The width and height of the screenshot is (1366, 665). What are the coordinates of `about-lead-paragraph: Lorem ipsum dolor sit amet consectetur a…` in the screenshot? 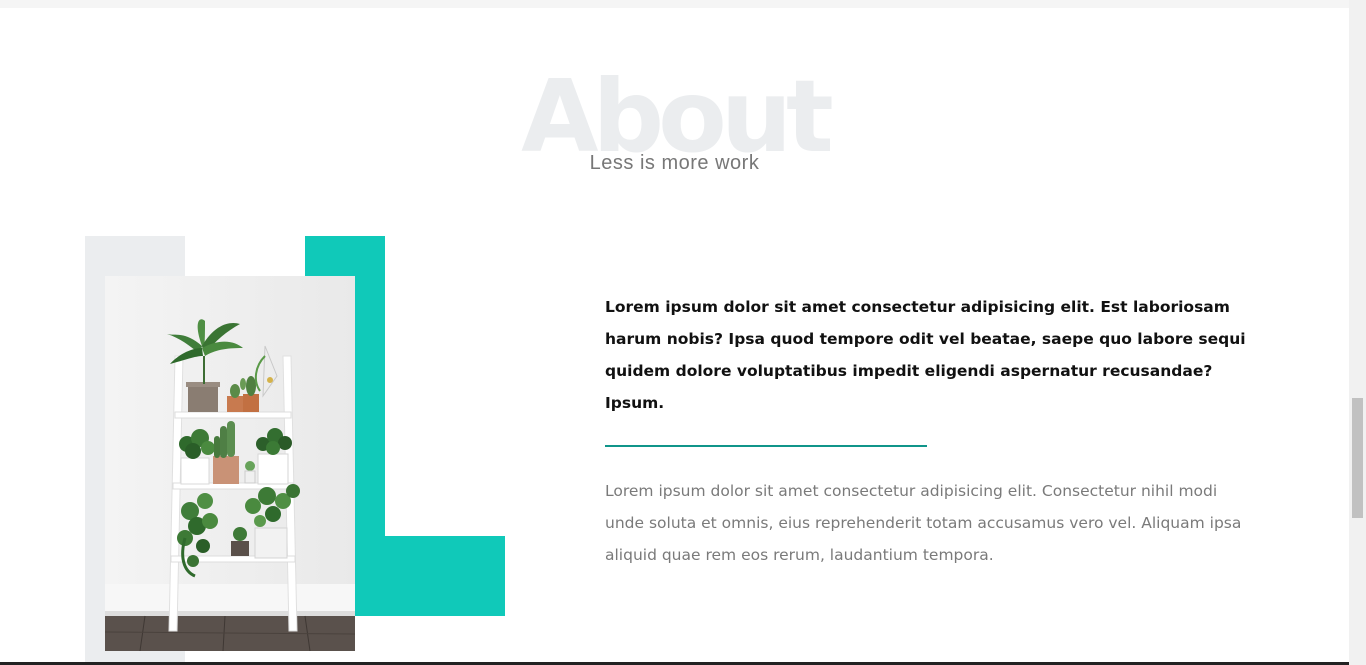 It's located at (925, 355).